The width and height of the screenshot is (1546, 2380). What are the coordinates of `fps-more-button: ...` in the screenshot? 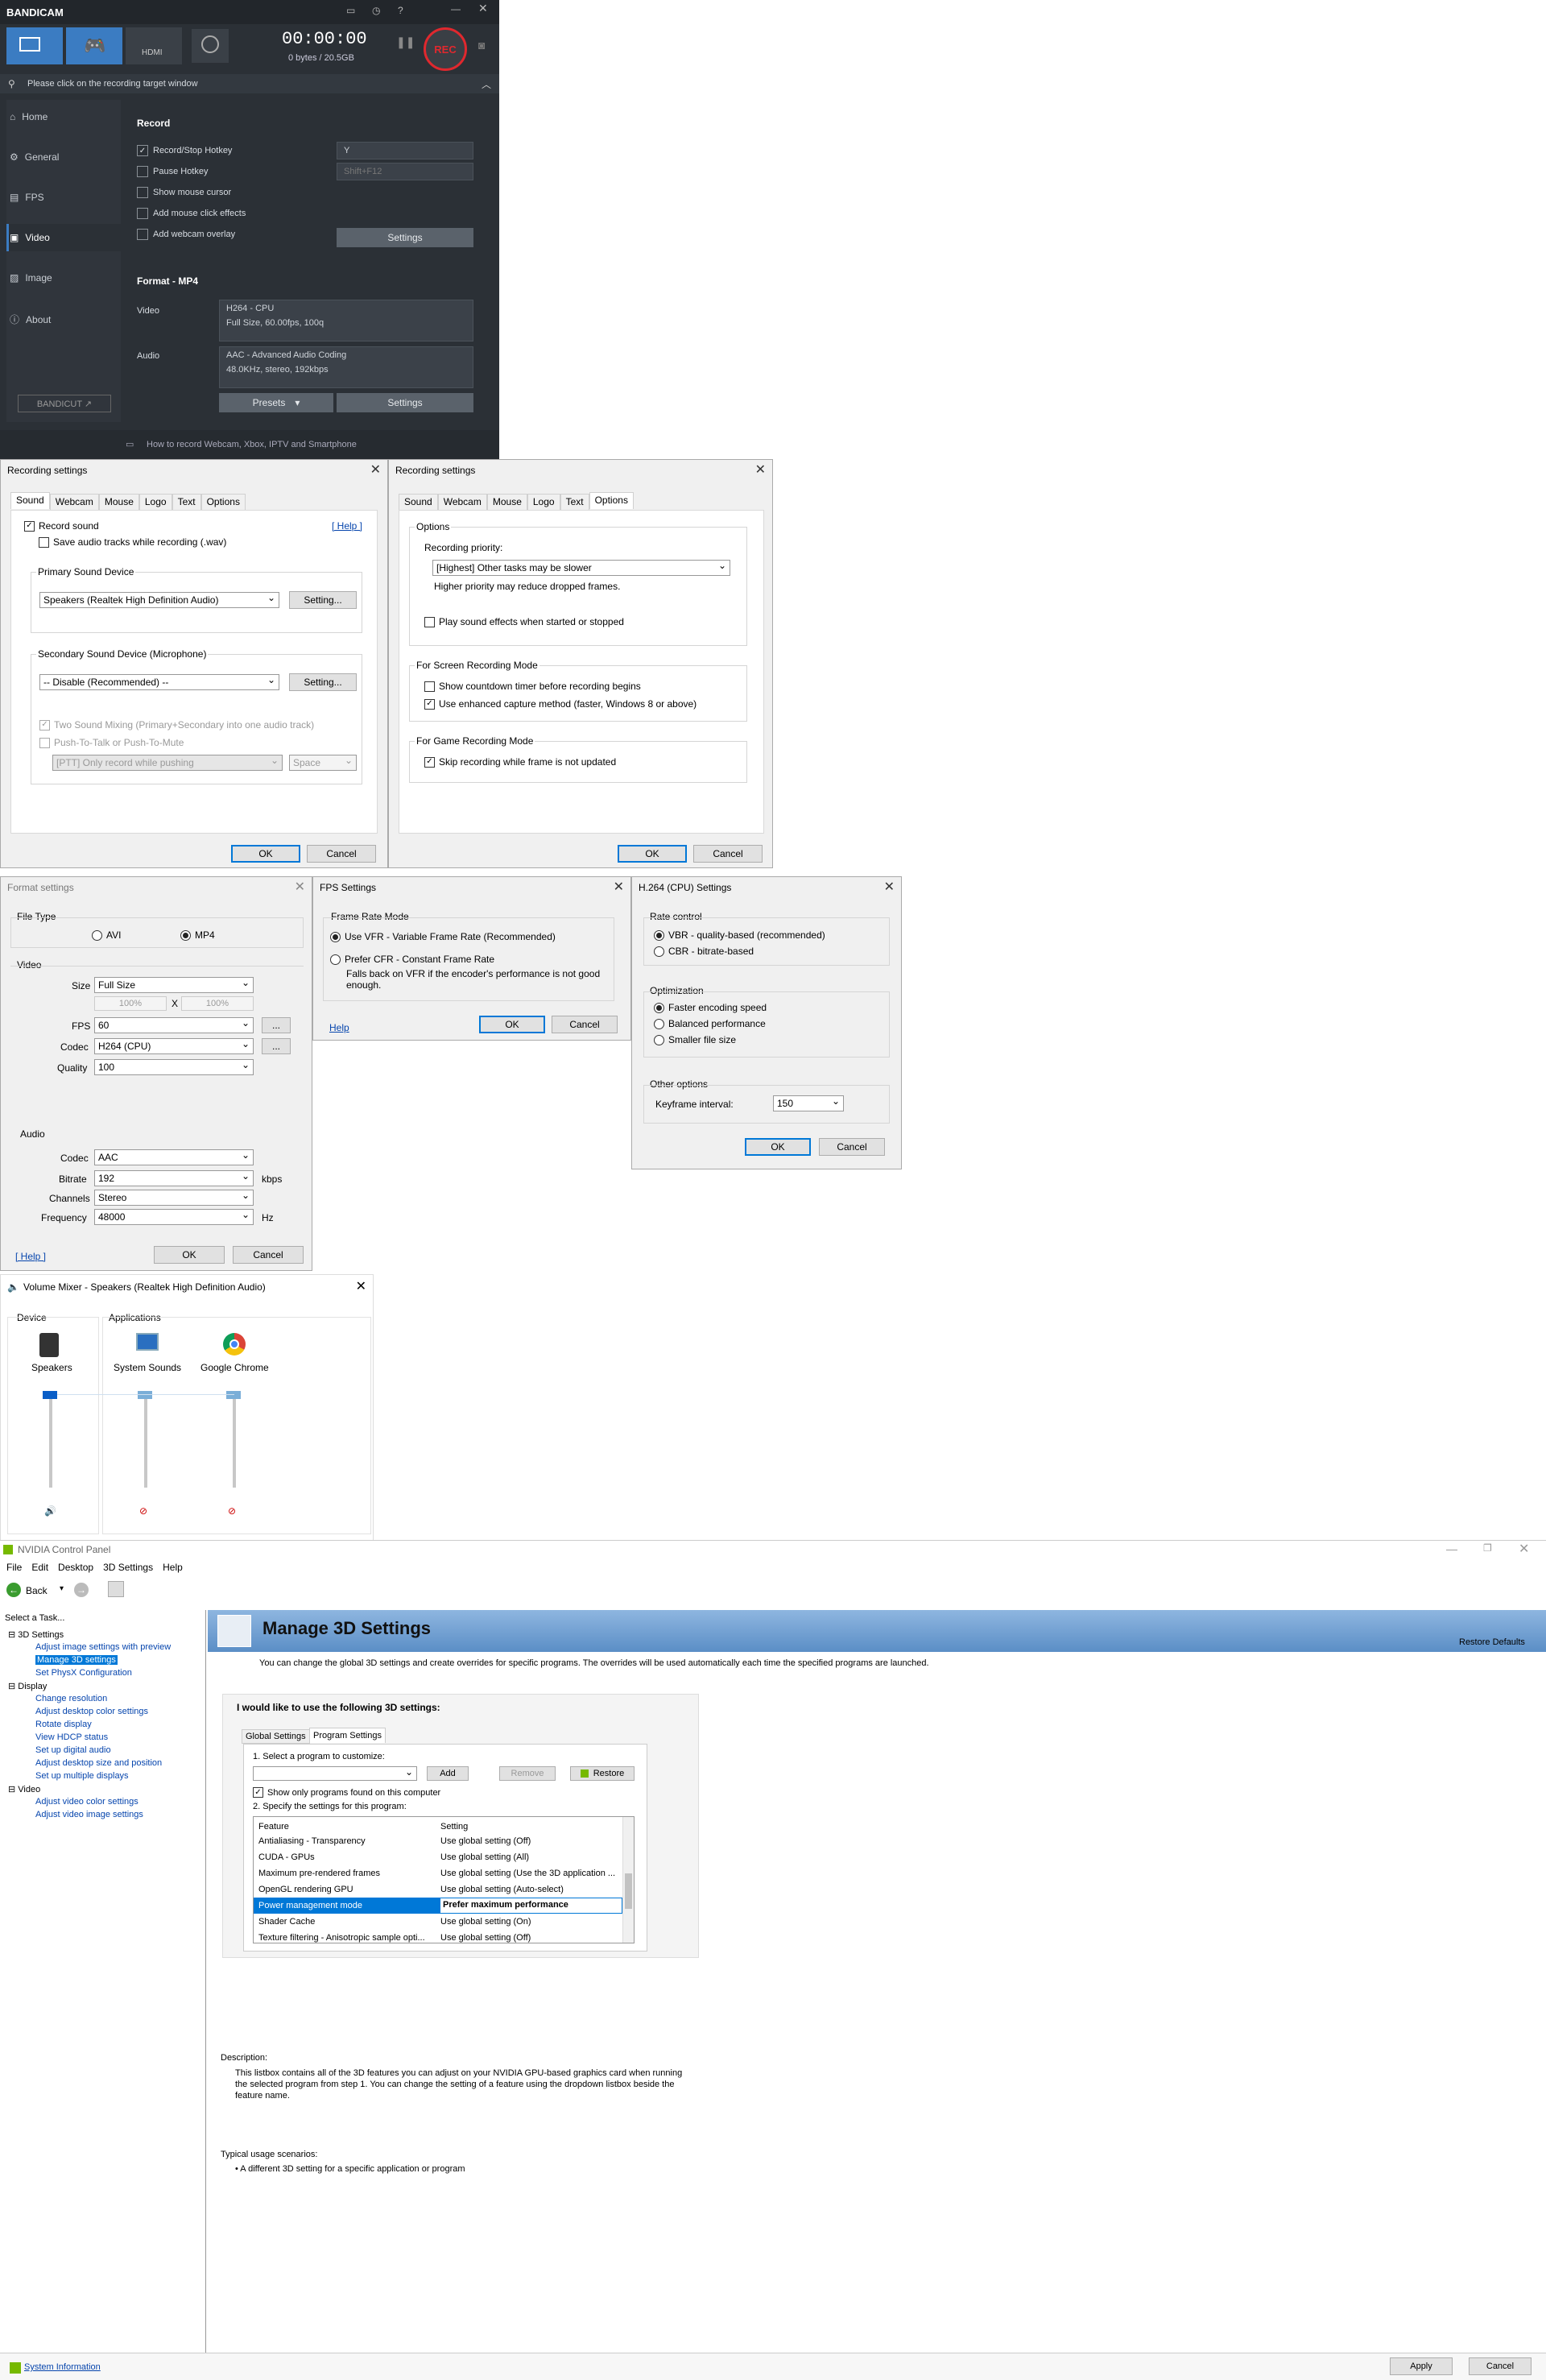 It's located at (276, 1025).